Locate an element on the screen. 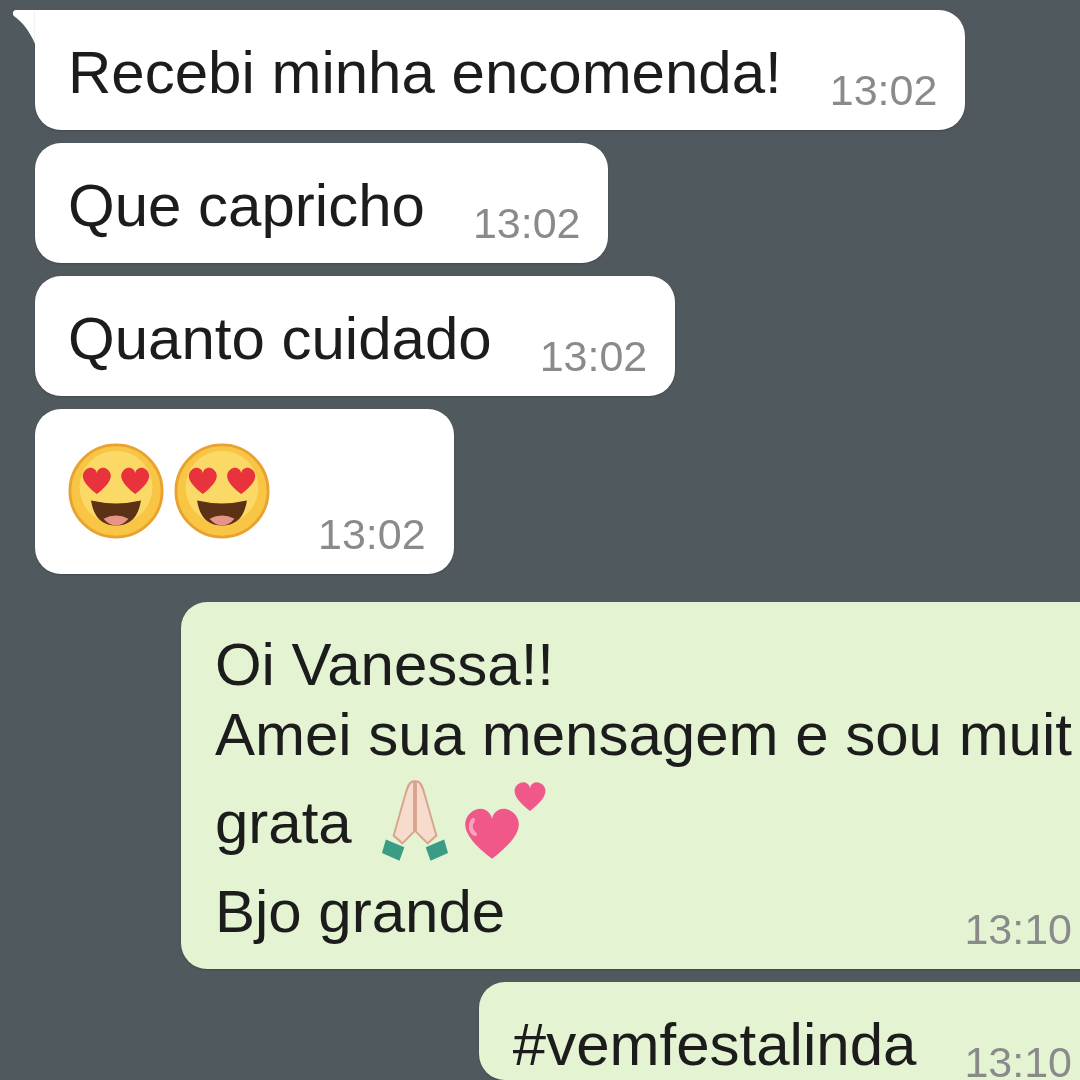 The image size is (1080, 1080). message-text: Bjo grande is located at coordinates (360, 912).